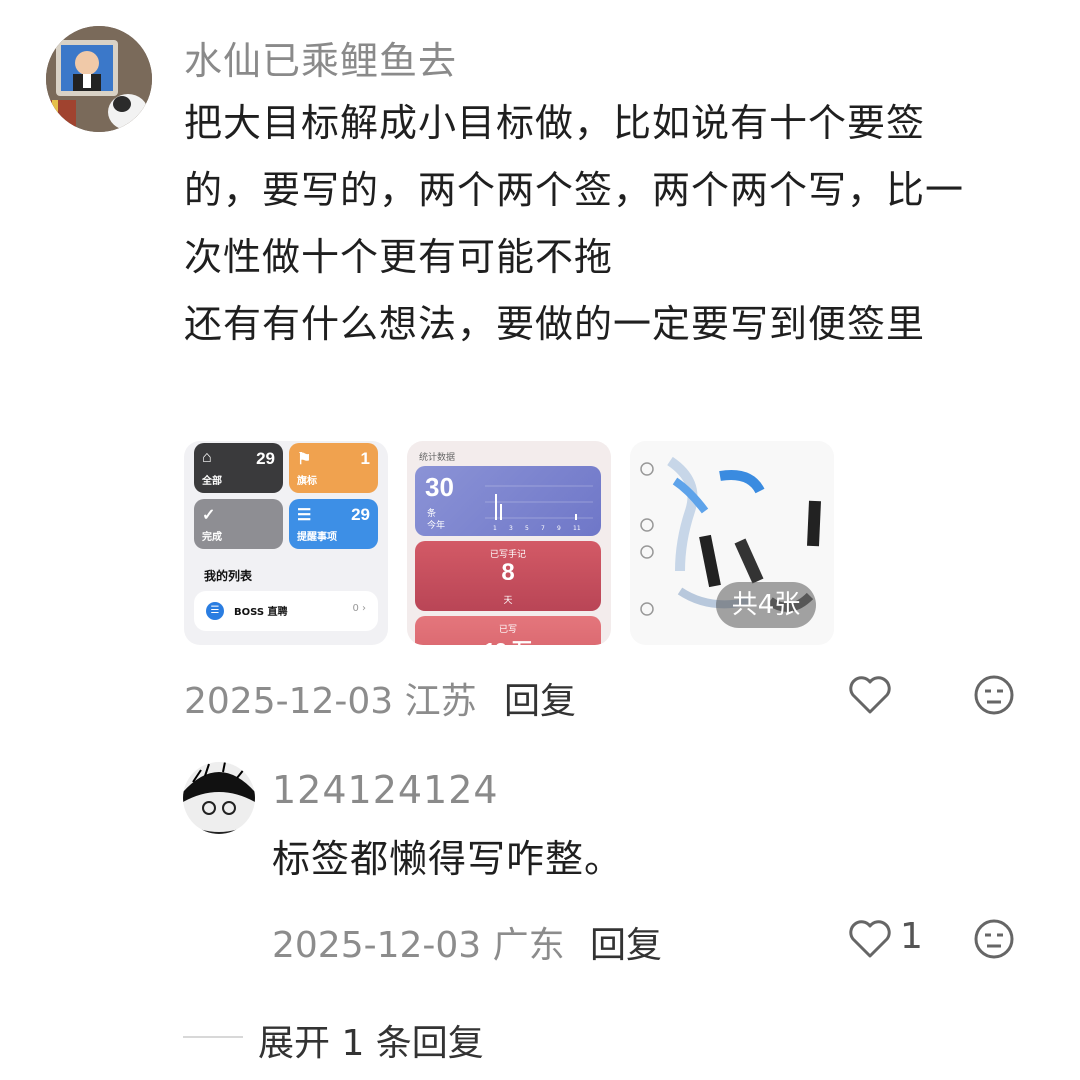 The image size is (1080, 1080). What do you see at coordinates (304, 459) in the screenshot?
I see `flag-icon: ⚑` at bounding box center [304, 459].